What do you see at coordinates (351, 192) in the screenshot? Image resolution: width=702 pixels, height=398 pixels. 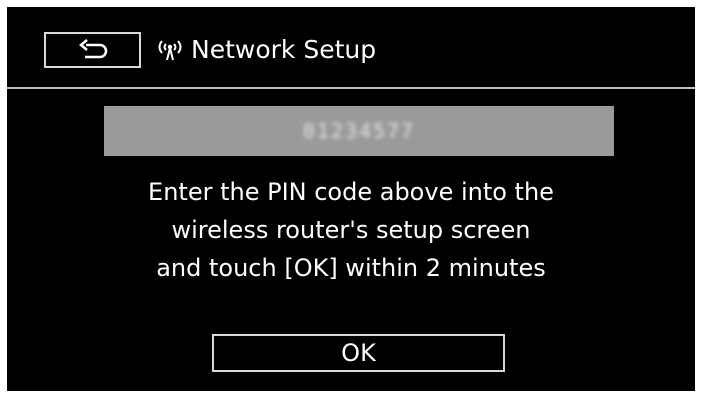 I see `instruction-line-1: Enter the PIN code above into the` at bounding box center [351, 192].